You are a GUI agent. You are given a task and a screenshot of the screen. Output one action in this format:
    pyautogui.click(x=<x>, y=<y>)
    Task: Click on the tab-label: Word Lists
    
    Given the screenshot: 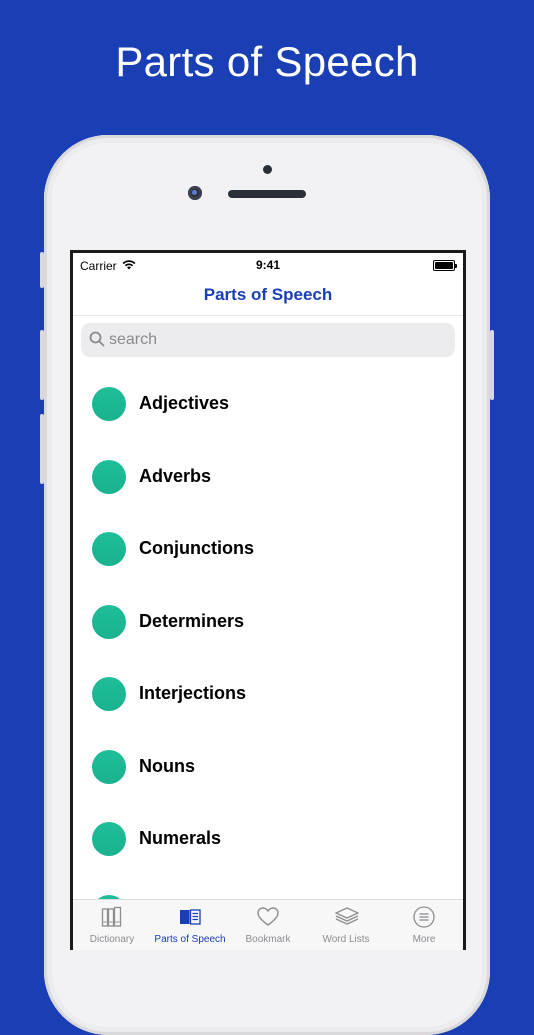 What is the action you would take?
    pyautogui.click(x=346, y=939)
    